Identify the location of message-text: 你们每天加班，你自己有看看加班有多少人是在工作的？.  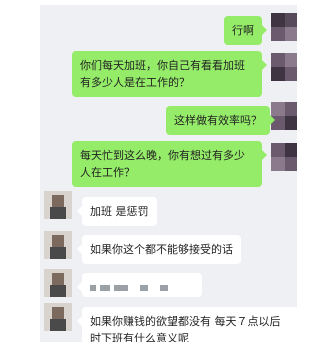
(162, 74).